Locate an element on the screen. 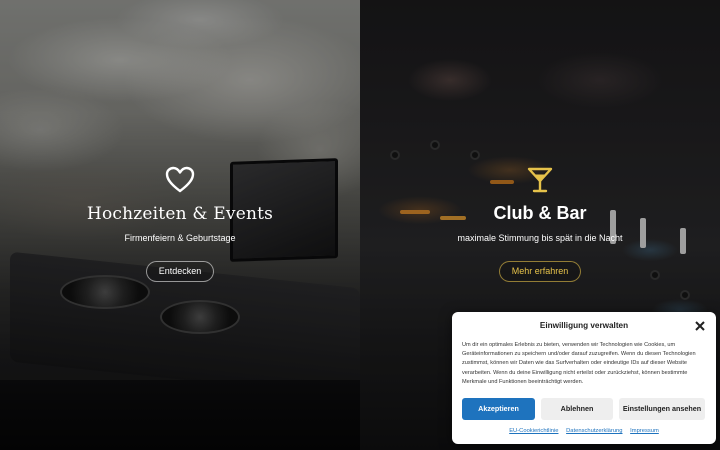 This screenshot has width=720, height=450. imprint-link: Impressum is located at coordinates (644, 431).